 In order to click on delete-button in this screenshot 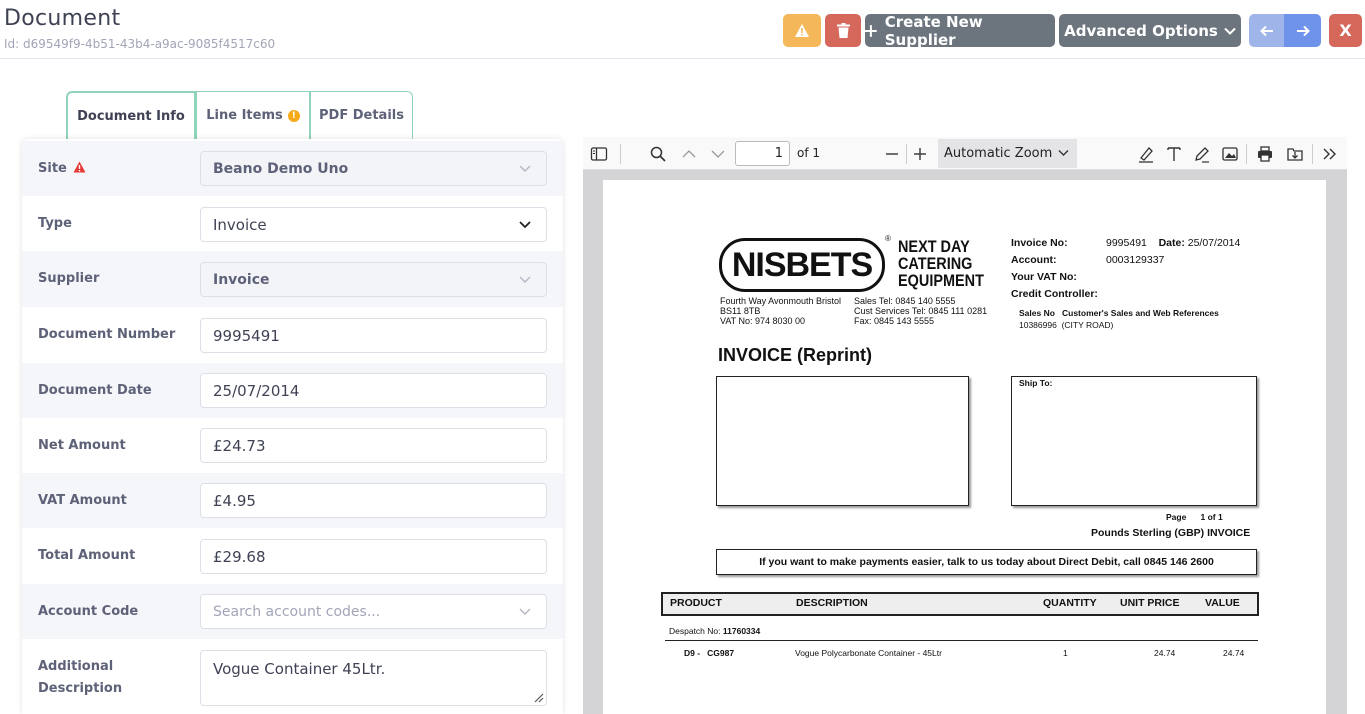, I will do `click(843, 30)`.